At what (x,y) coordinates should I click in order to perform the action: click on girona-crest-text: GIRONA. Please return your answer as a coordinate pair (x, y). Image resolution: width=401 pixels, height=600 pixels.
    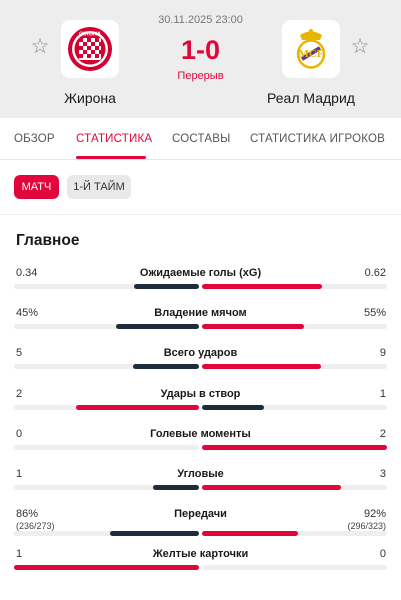
    Looking at the image, I should click on (90, 35).